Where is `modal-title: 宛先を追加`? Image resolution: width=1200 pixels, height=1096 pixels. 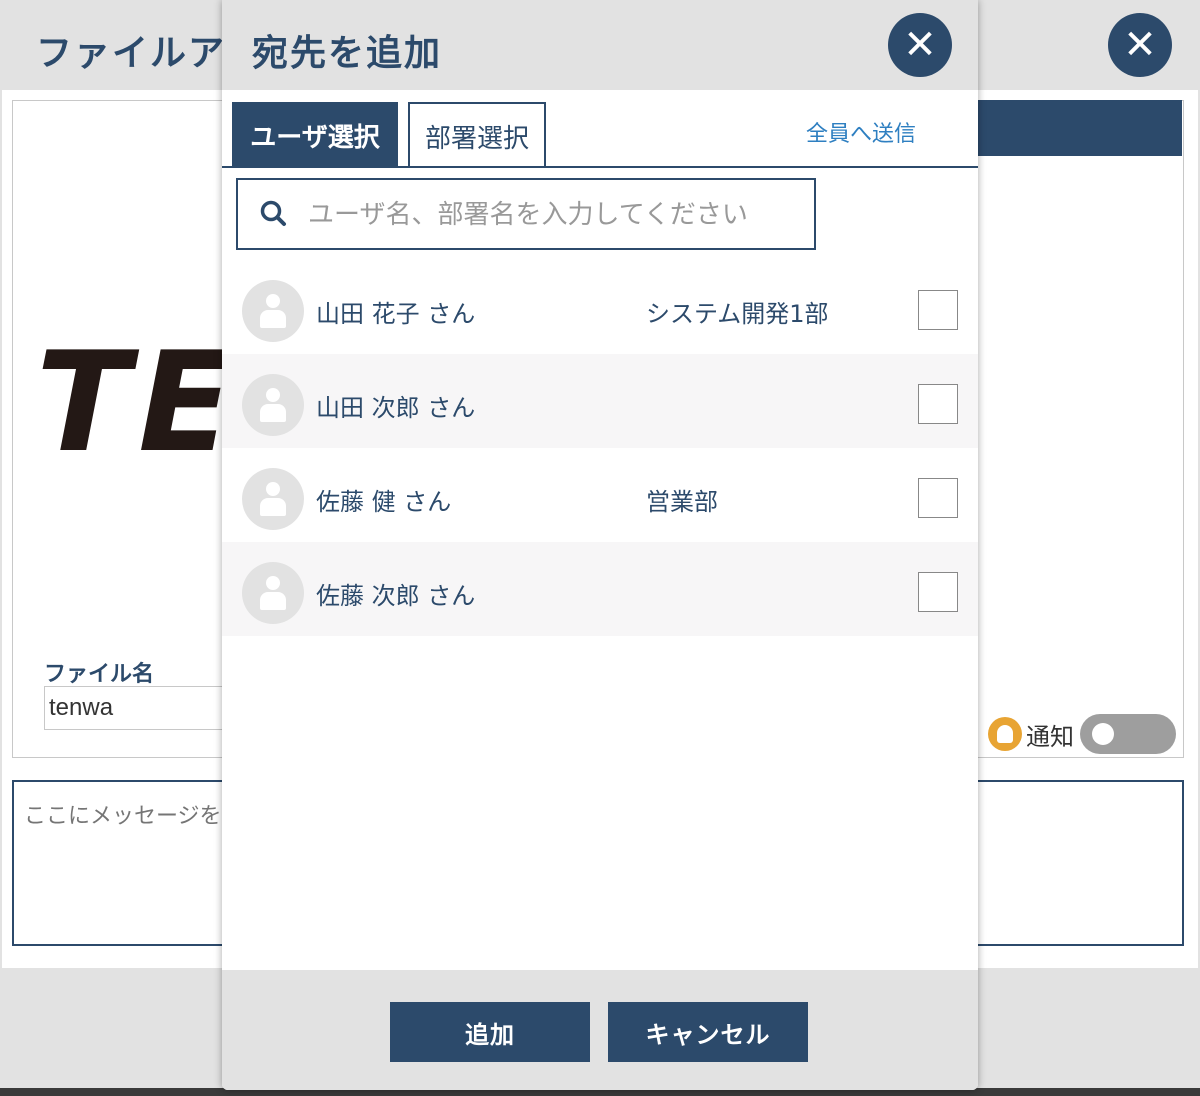 modal-title: 宛先を追加 is located at coordinates (347, 53).